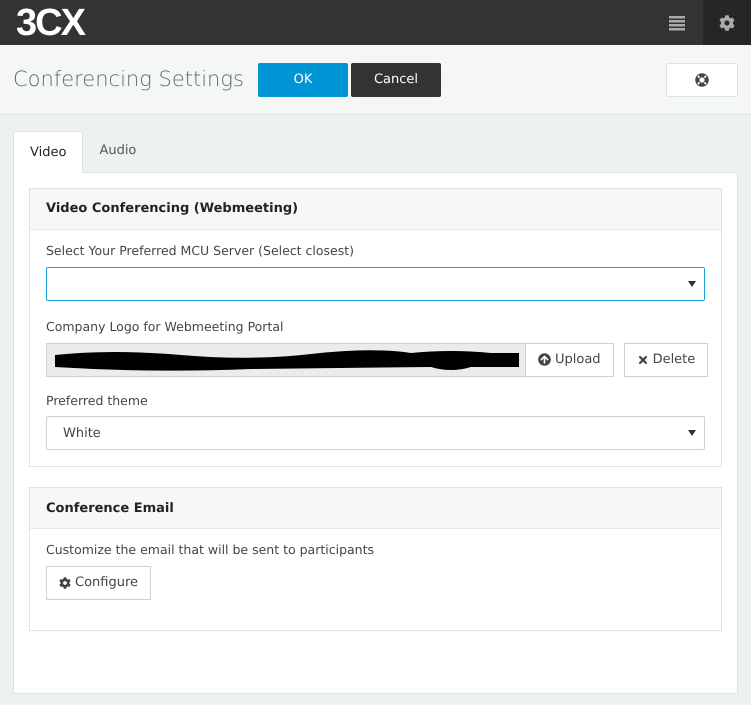 The image size is (751, 705). Describe the element at coordinates (677, 22) in the screenshot. I see `menu-icon` at that location.